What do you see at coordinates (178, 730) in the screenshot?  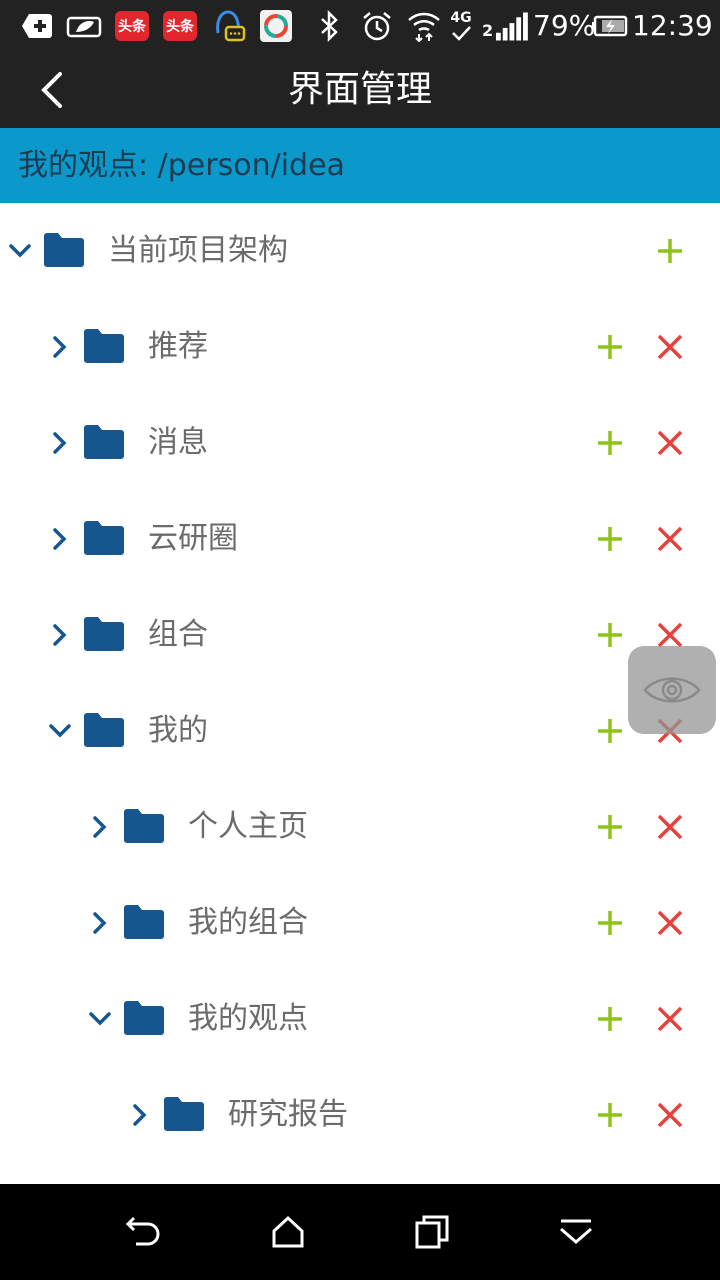 I see `tree-label: 我的` at bounding box center [178, 730].